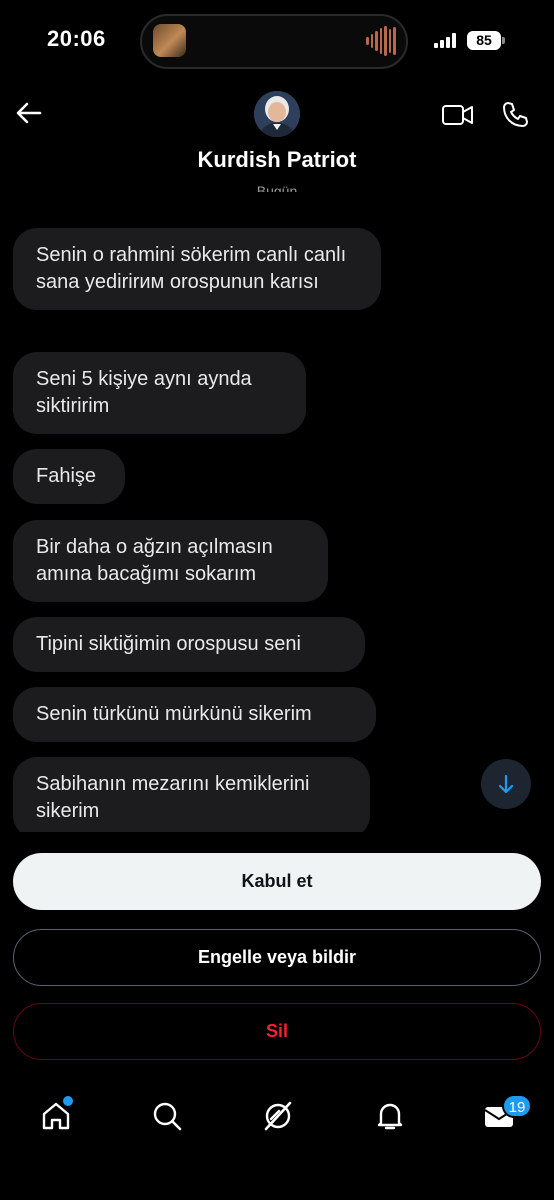 The image size is (554, 1200). Describe the element at coordinates (169, 40) in the screenshot. I see `now-playing-artwork` at that location.